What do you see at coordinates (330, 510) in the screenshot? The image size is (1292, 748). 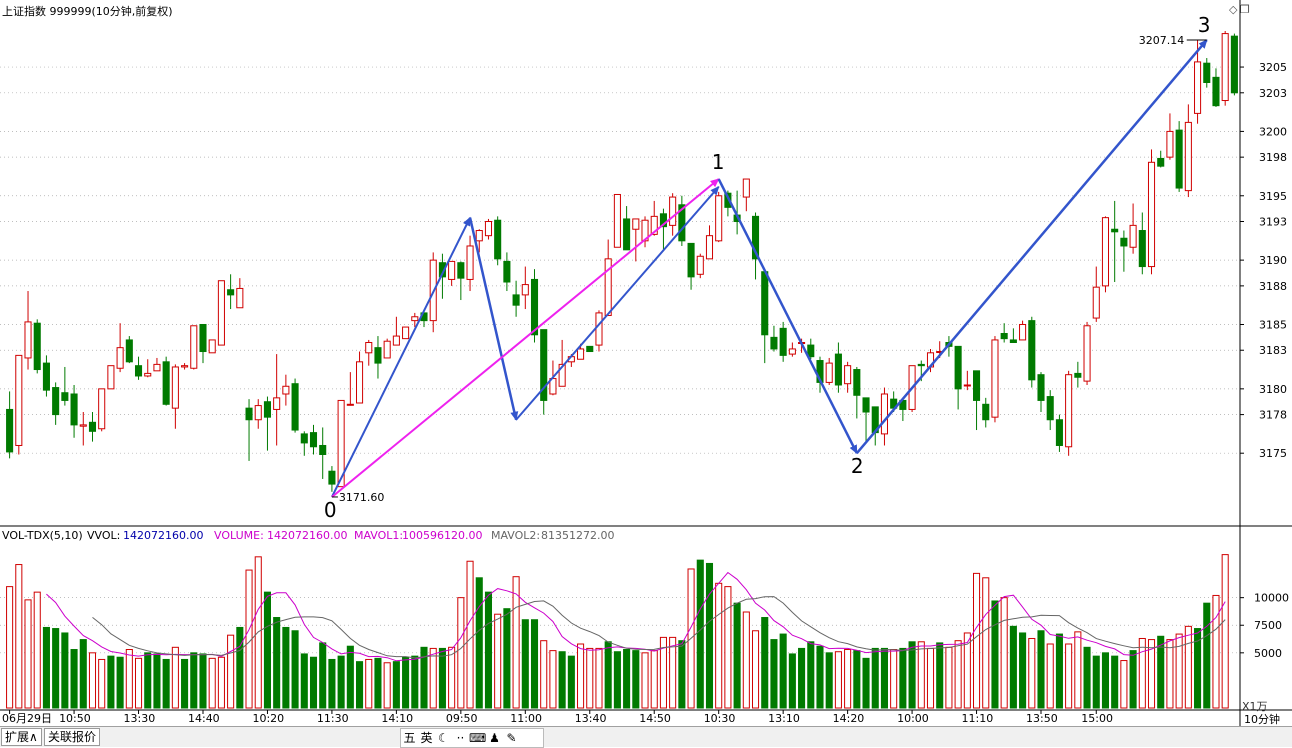 I see `wave-label-0: 0` at bounding box center [330, 510].